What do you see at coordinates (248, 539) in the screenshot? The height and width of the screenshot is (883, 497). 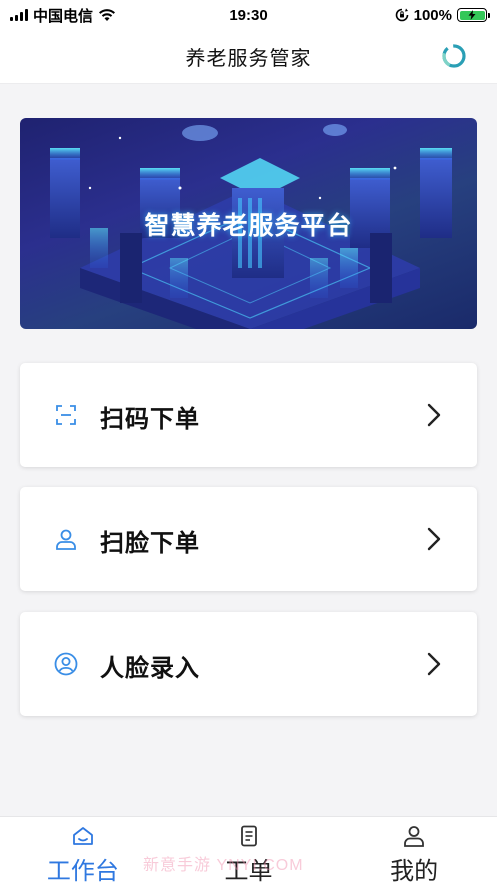 I see `face-order-card: 扫脸下单` at bounding box center [248, 539].